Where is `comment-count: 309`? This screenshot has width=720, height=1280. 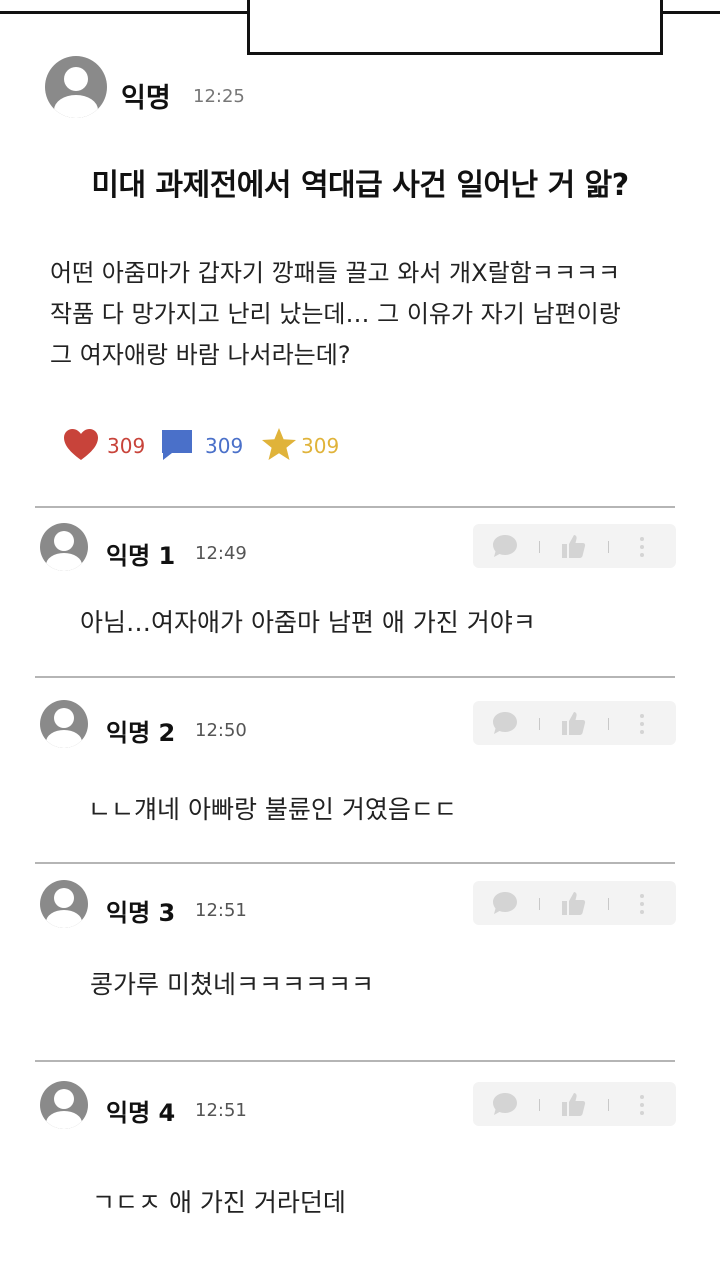 comment-count: 309 is located at coordinates (224, 446).